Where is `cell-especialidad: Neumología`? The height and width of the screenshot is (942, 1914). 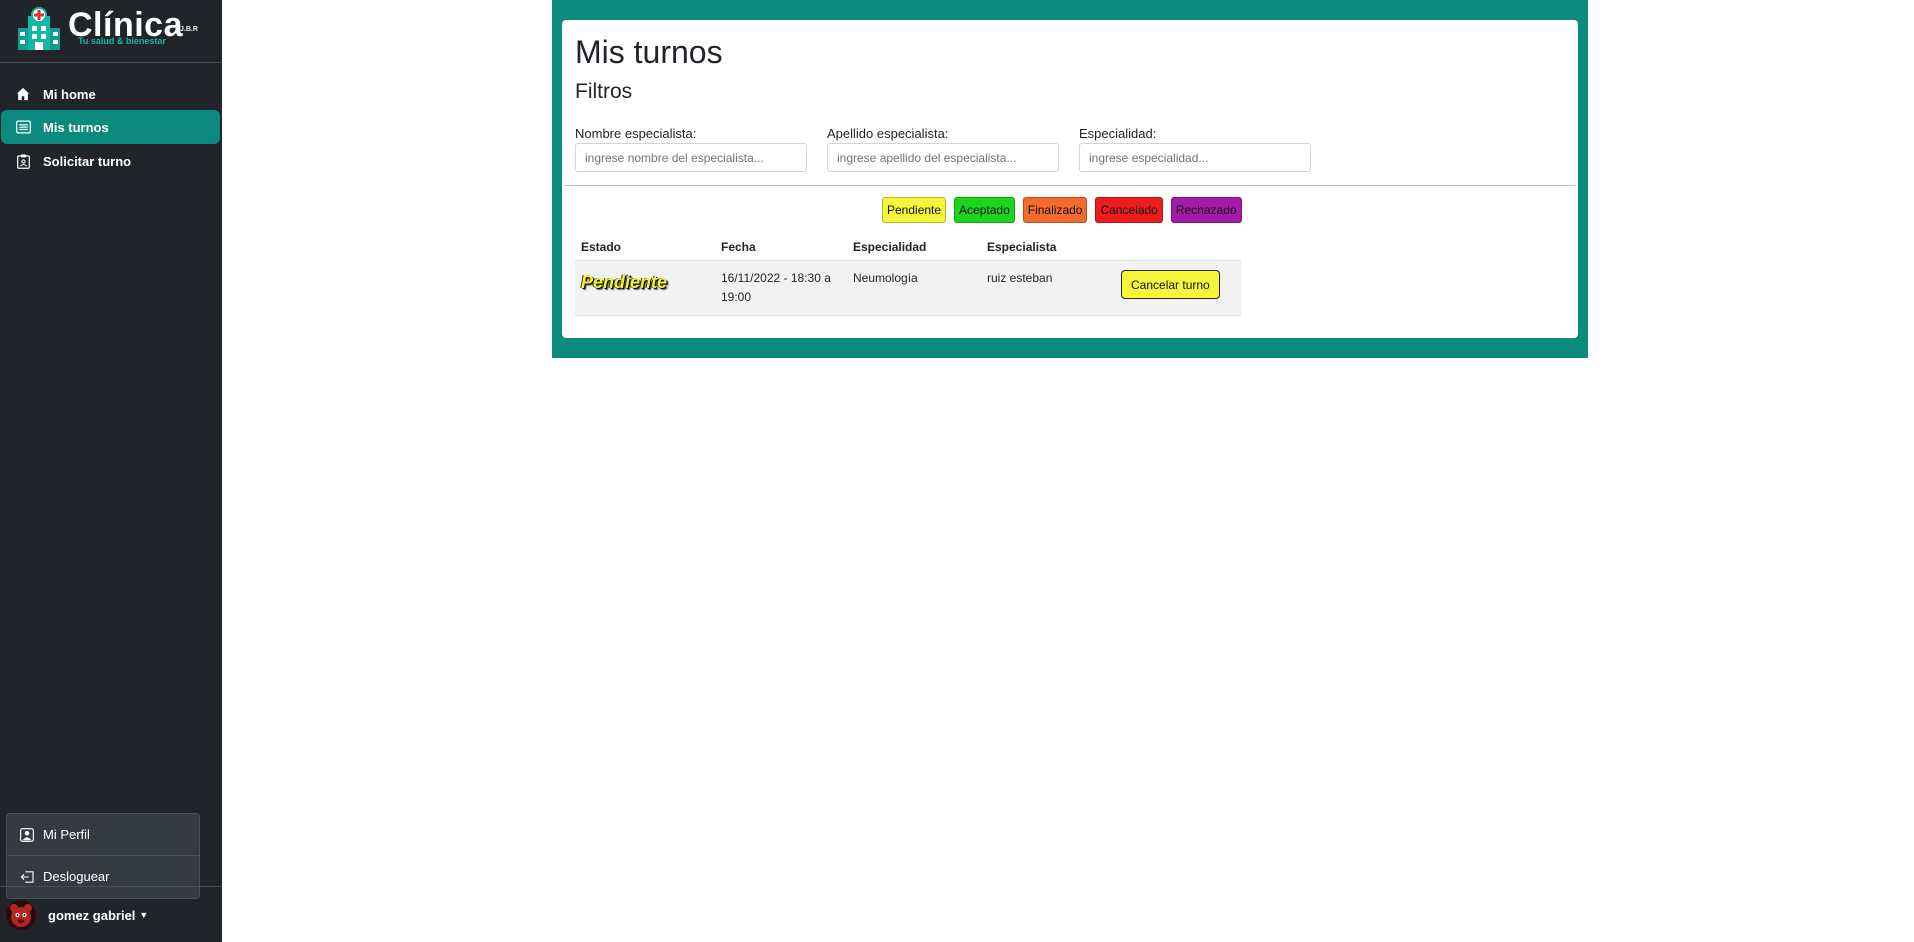 cell-especialidad: Neumología is located at coordinates (914, 288).